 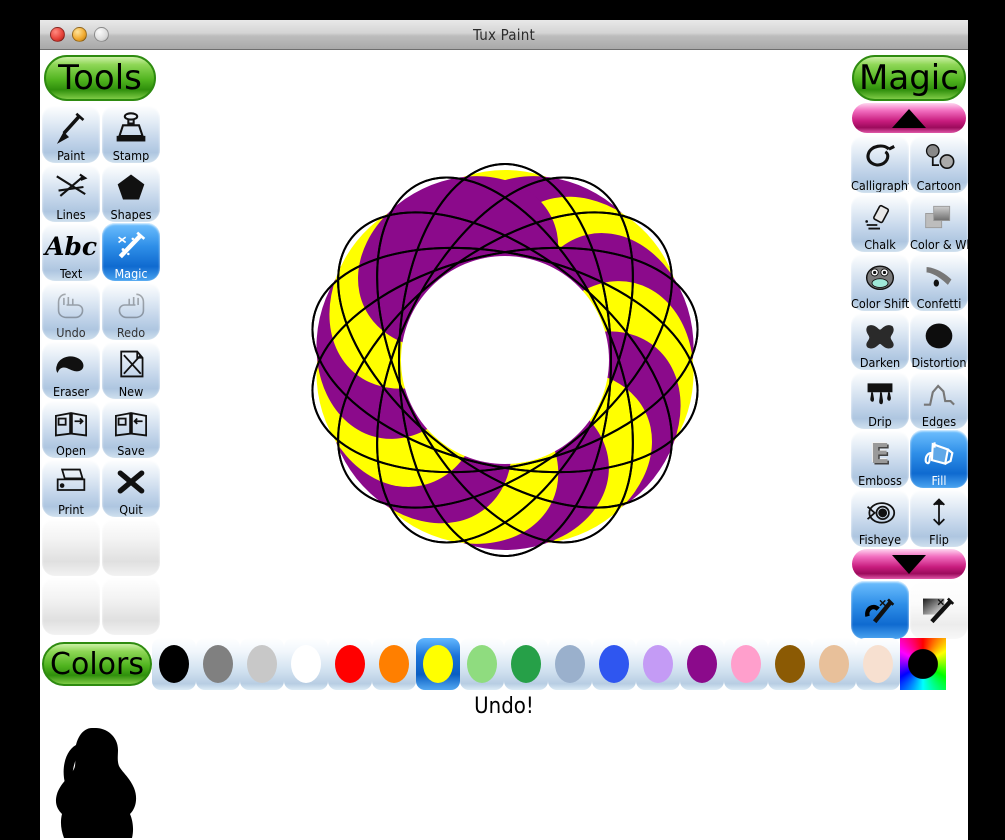 What do you see at coordinates (939, 185) in the screenshot?
I see `magic-button-label: Cartoon` at bounding box center [939, 185].